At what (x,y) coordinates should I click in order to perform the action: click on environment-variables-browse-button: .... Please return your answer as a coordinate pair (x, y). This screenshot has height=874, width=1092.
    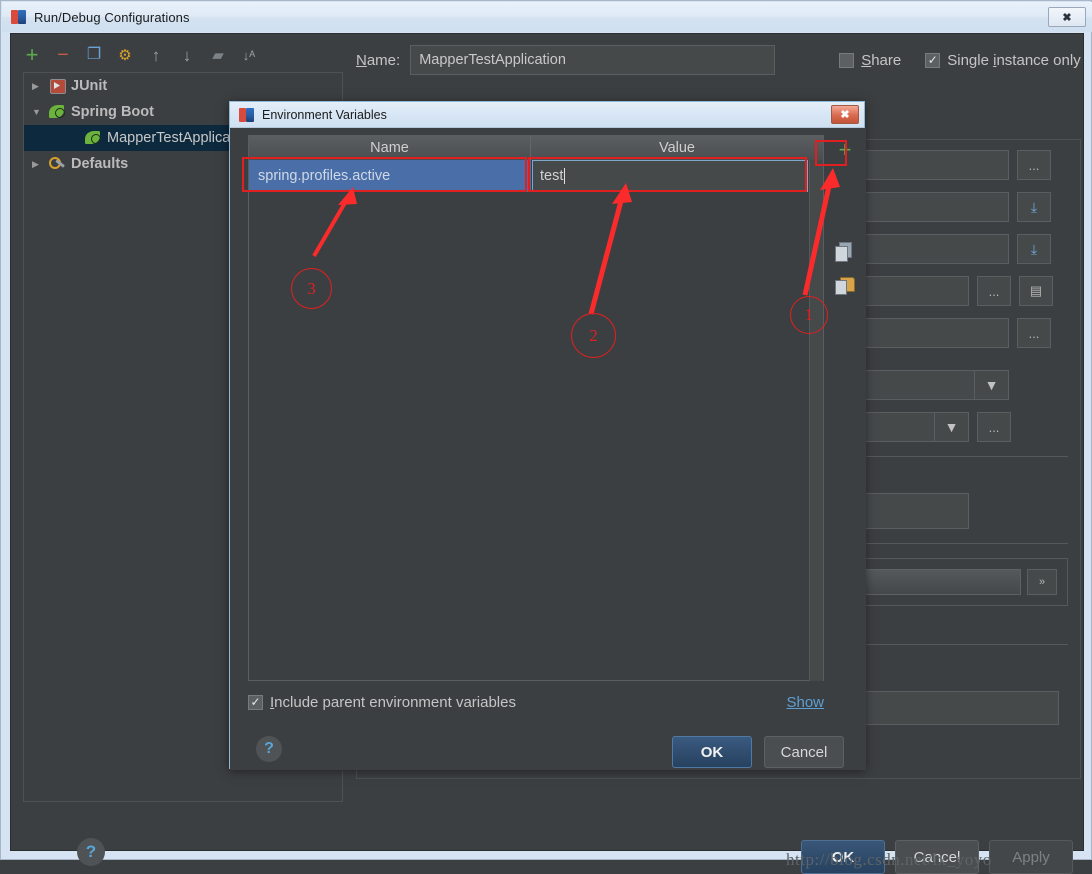
    Looking at the image, I should click on (1034, 333).